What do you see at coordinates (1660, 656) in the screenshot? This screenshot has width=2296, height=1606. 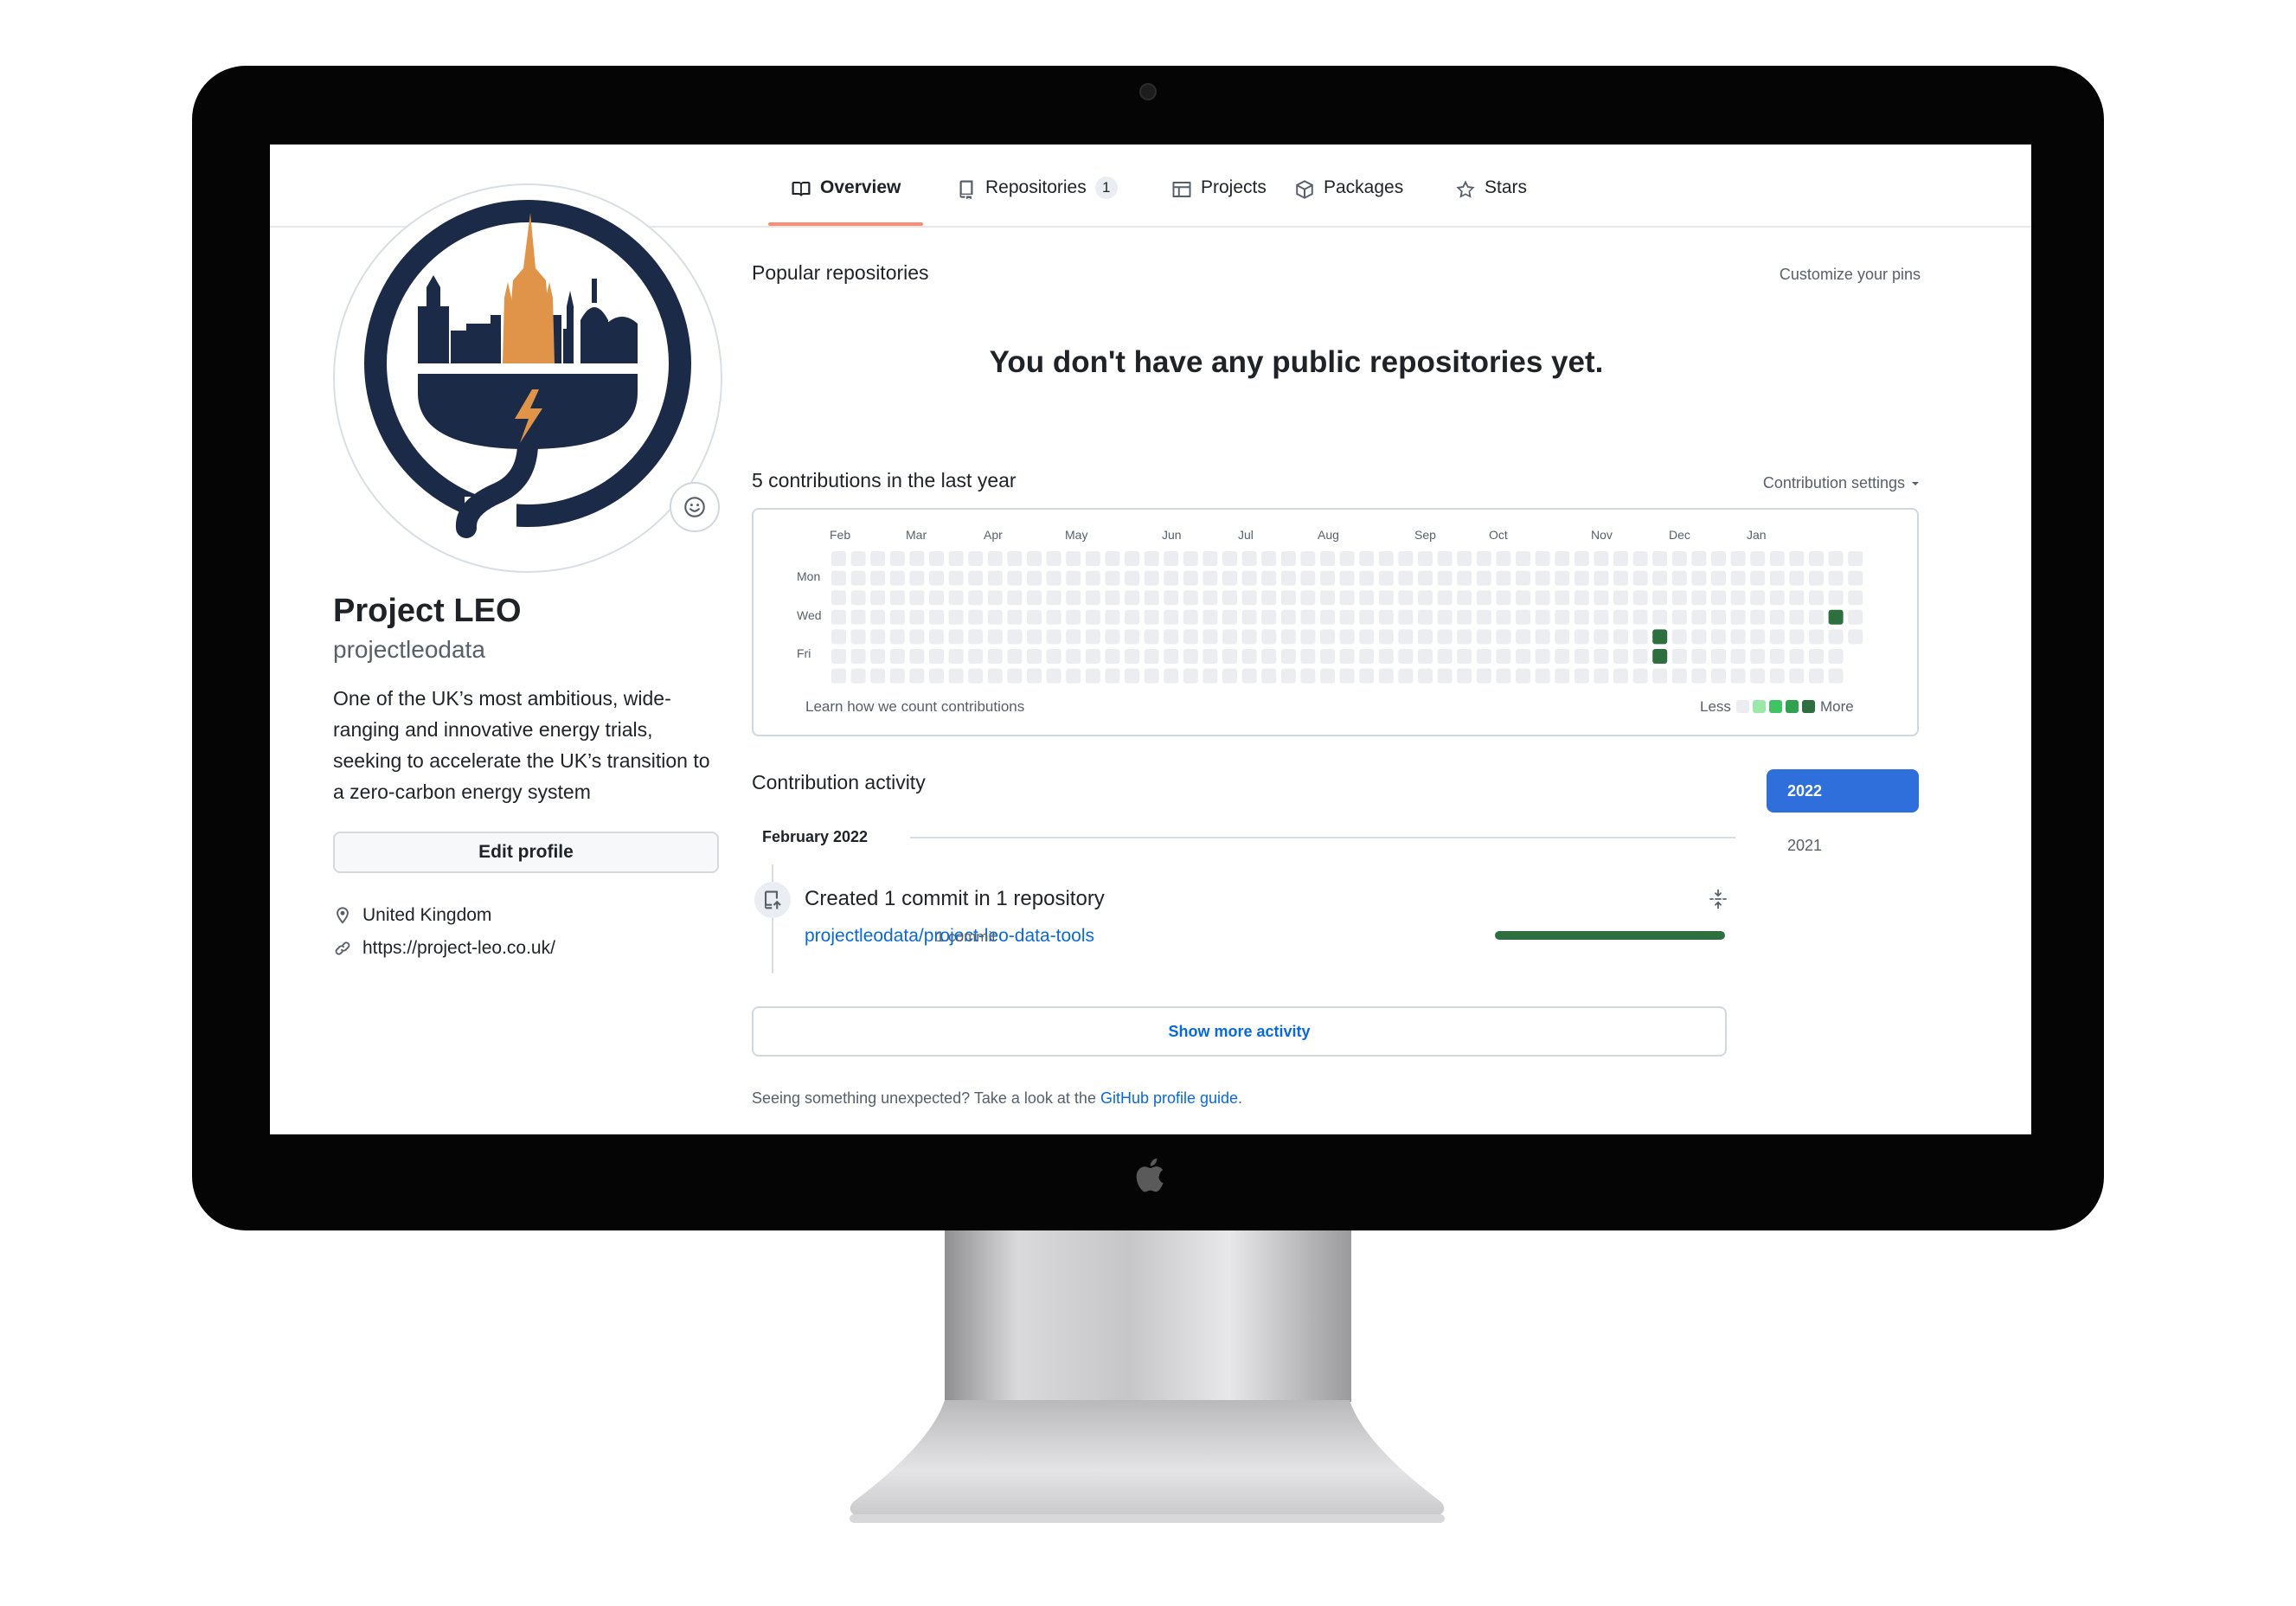 I see `contribution-day-active` at bounding box center [1660, 656].